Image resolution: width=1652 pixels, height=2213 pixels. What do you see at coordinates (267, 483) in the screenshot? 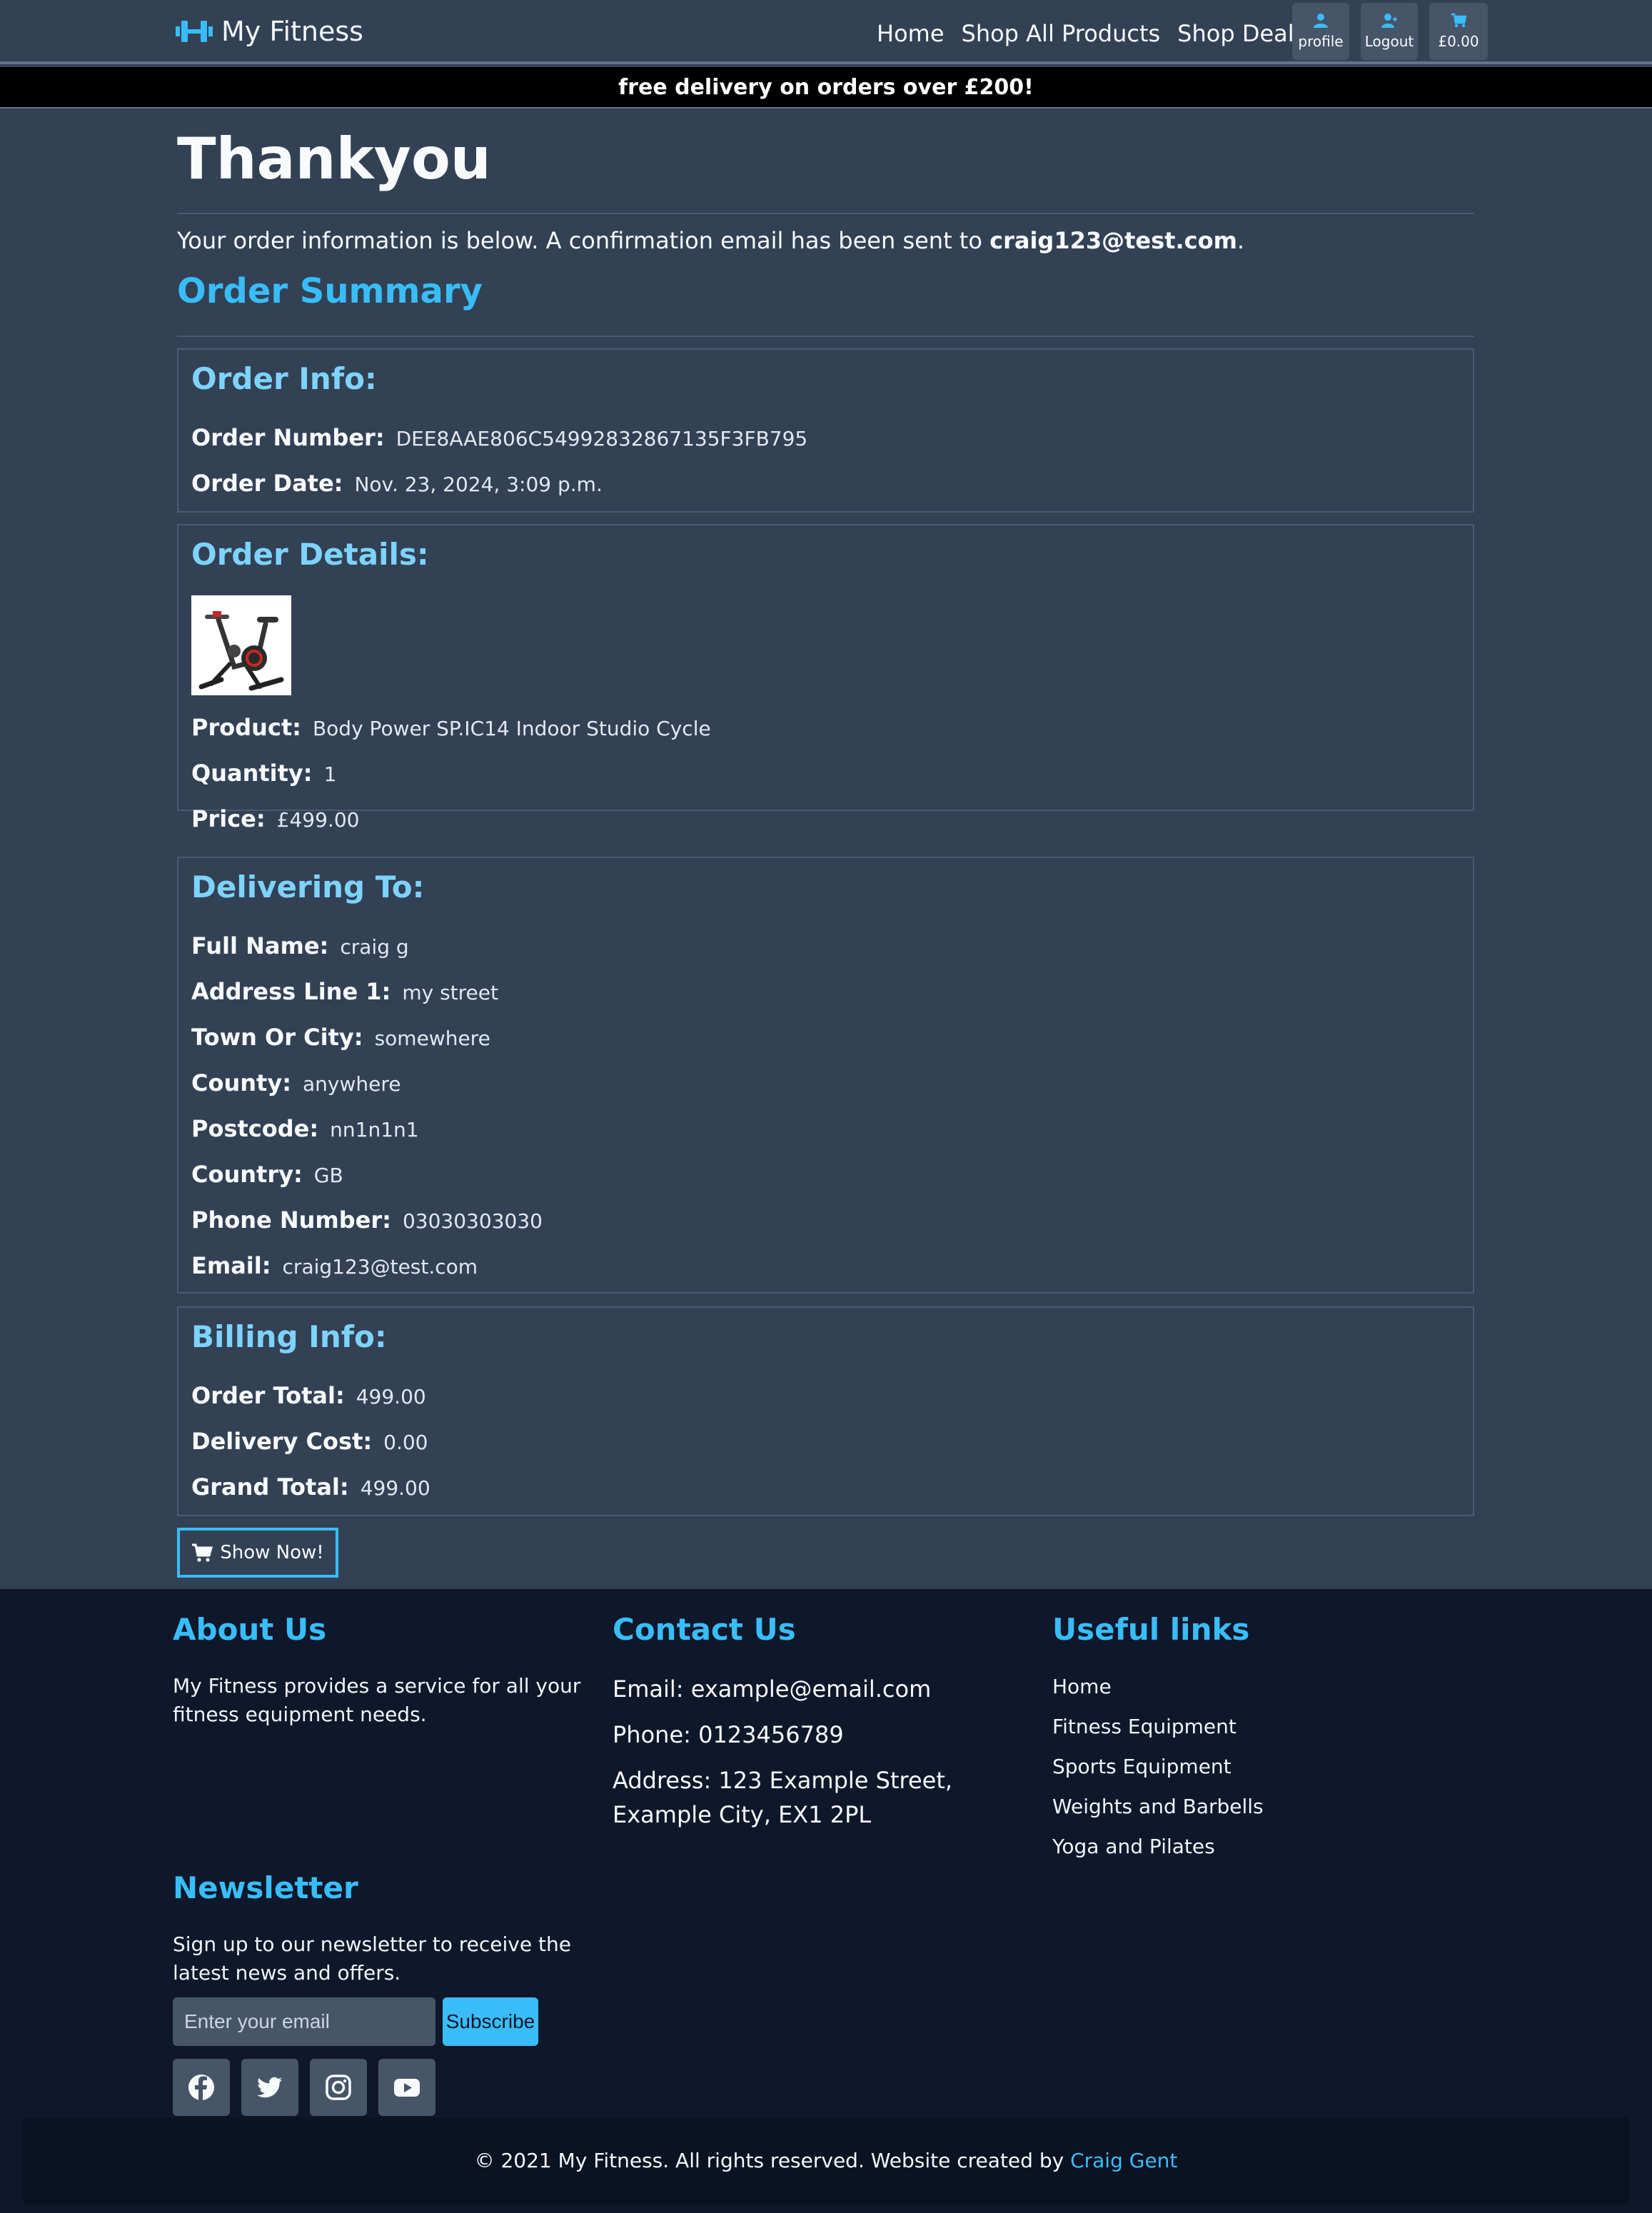
I see `field-label: Order Date:` at bounding box center [267, 483].